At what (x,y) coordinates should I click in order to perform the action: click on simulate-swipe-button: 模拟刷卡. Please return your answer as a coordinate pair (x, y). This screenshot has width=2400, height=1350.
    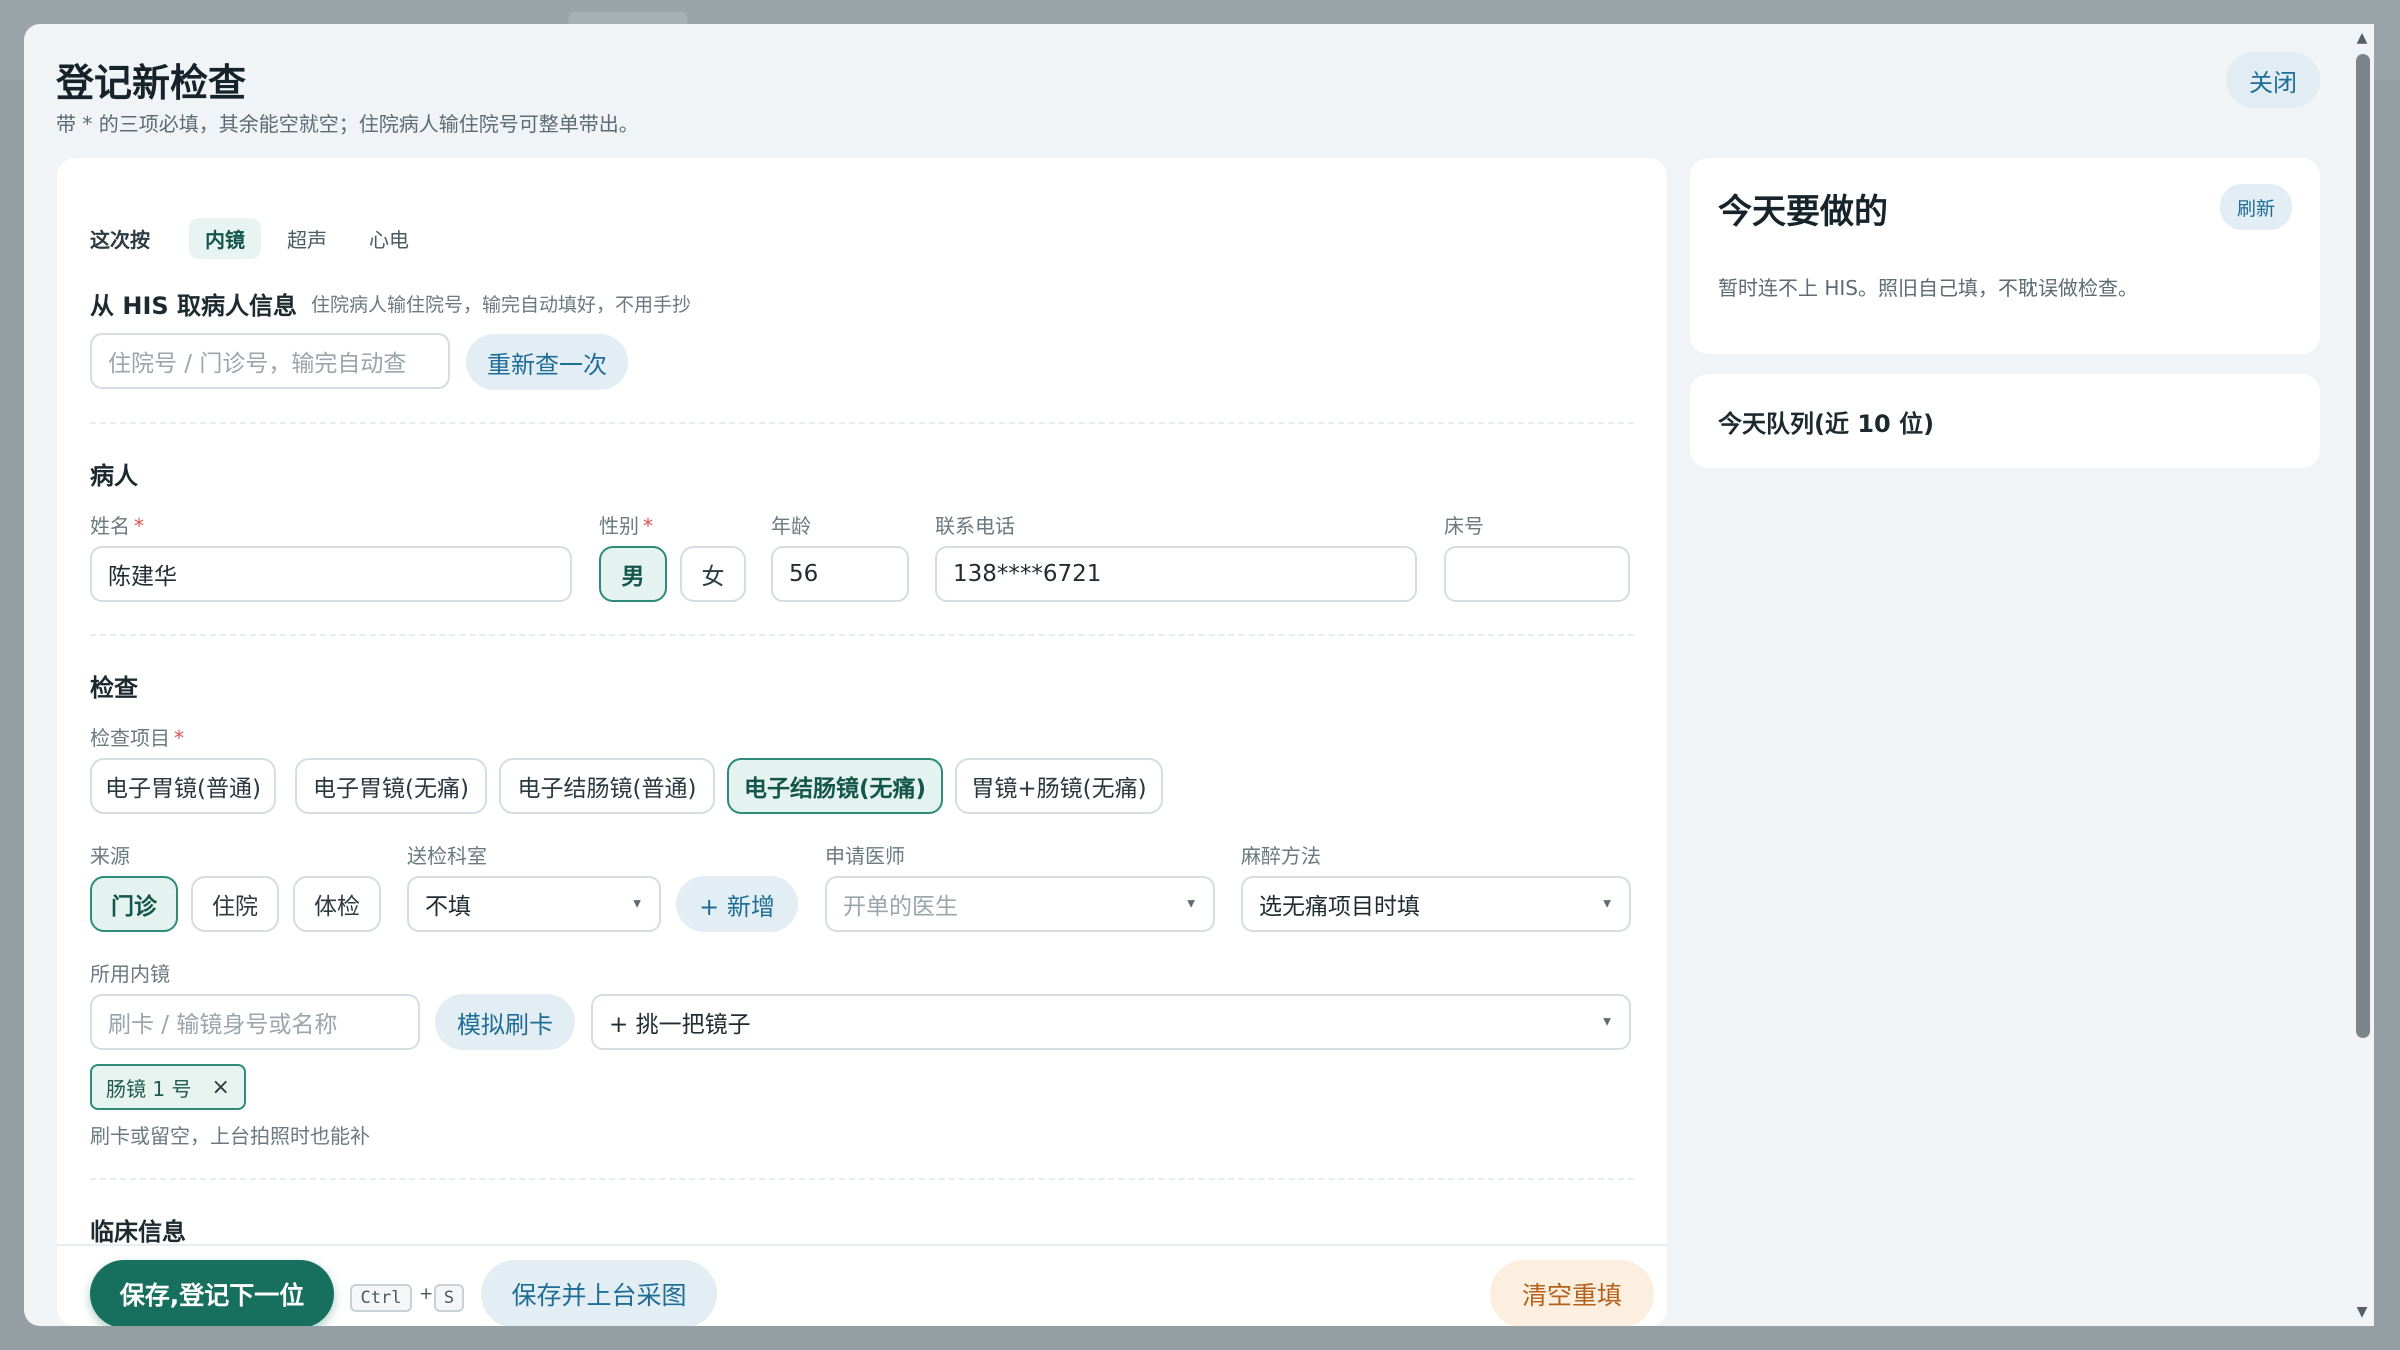
    Looking at the image, I should click on (505, 1022).